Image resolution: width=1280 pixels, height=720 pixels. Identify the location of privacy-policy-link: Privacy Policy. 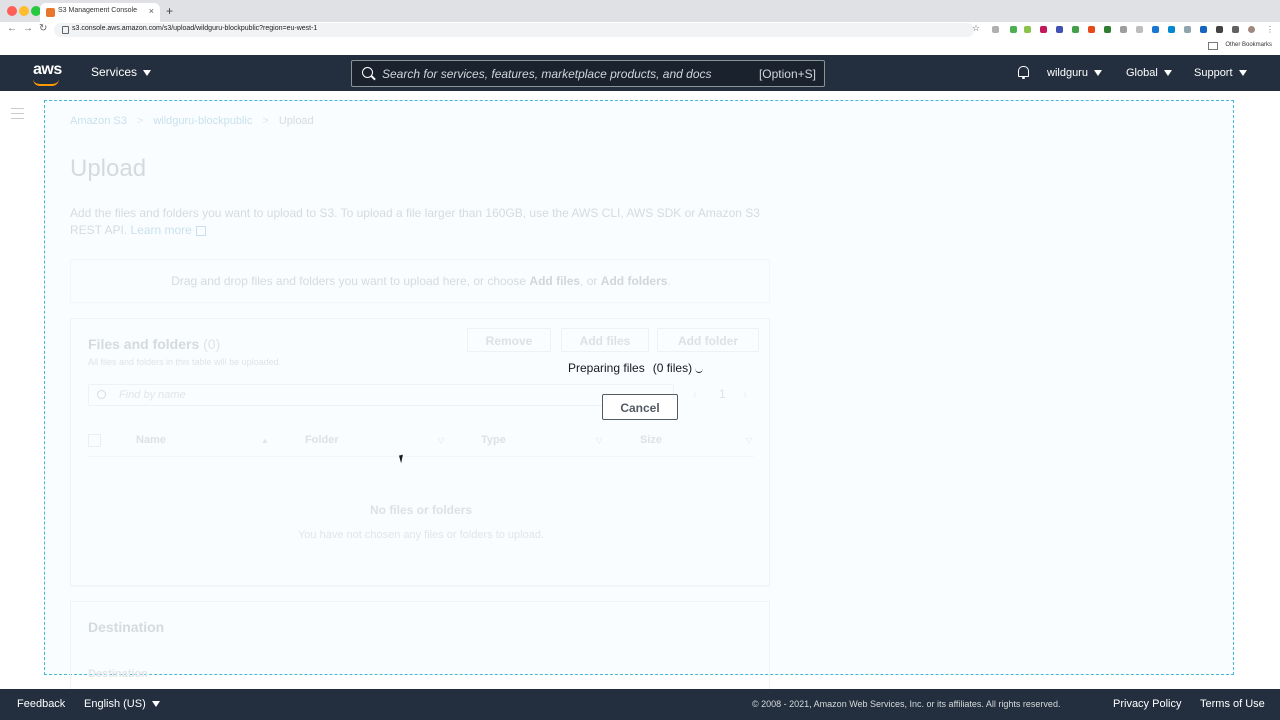
(1147, 704).